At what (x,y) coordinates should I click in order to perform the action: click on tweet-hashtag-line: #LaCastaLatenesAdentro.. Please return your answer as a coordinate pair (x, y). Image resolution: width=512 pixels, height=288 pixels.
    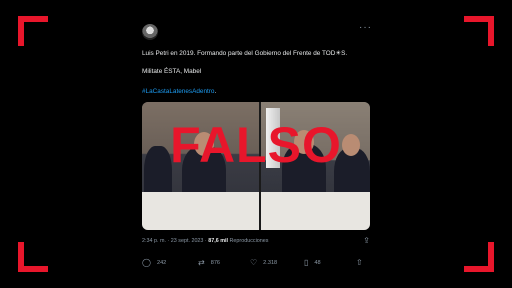
    Looking at the image, I should click on (179, 92).